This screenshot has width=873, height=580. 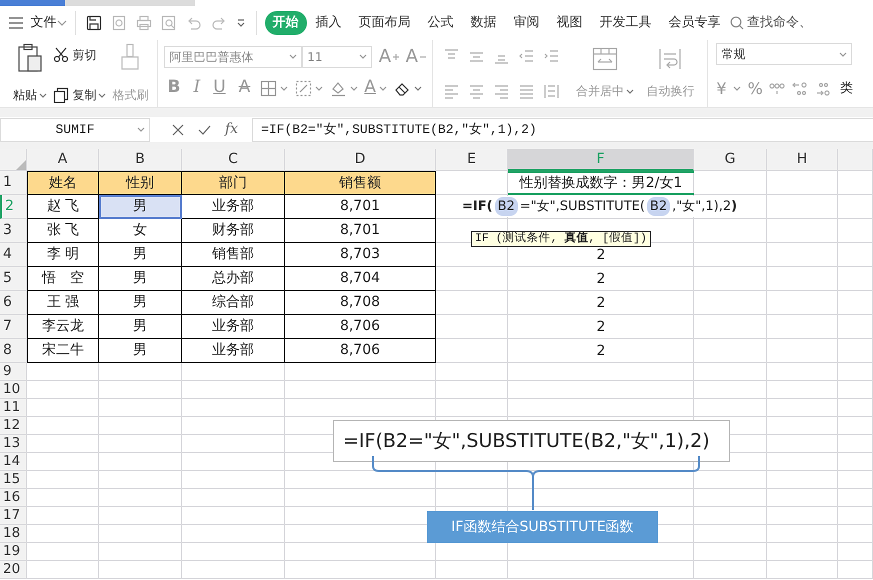 What do you see at coordinates (13, 570) in the screenshot?
I see `row-header: 20` at bounding box center [13, 570].